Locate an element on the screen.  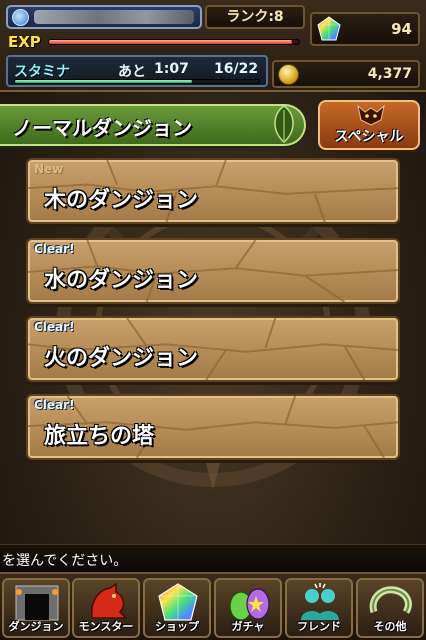
exp-bar is located at coordinates (174, 42).